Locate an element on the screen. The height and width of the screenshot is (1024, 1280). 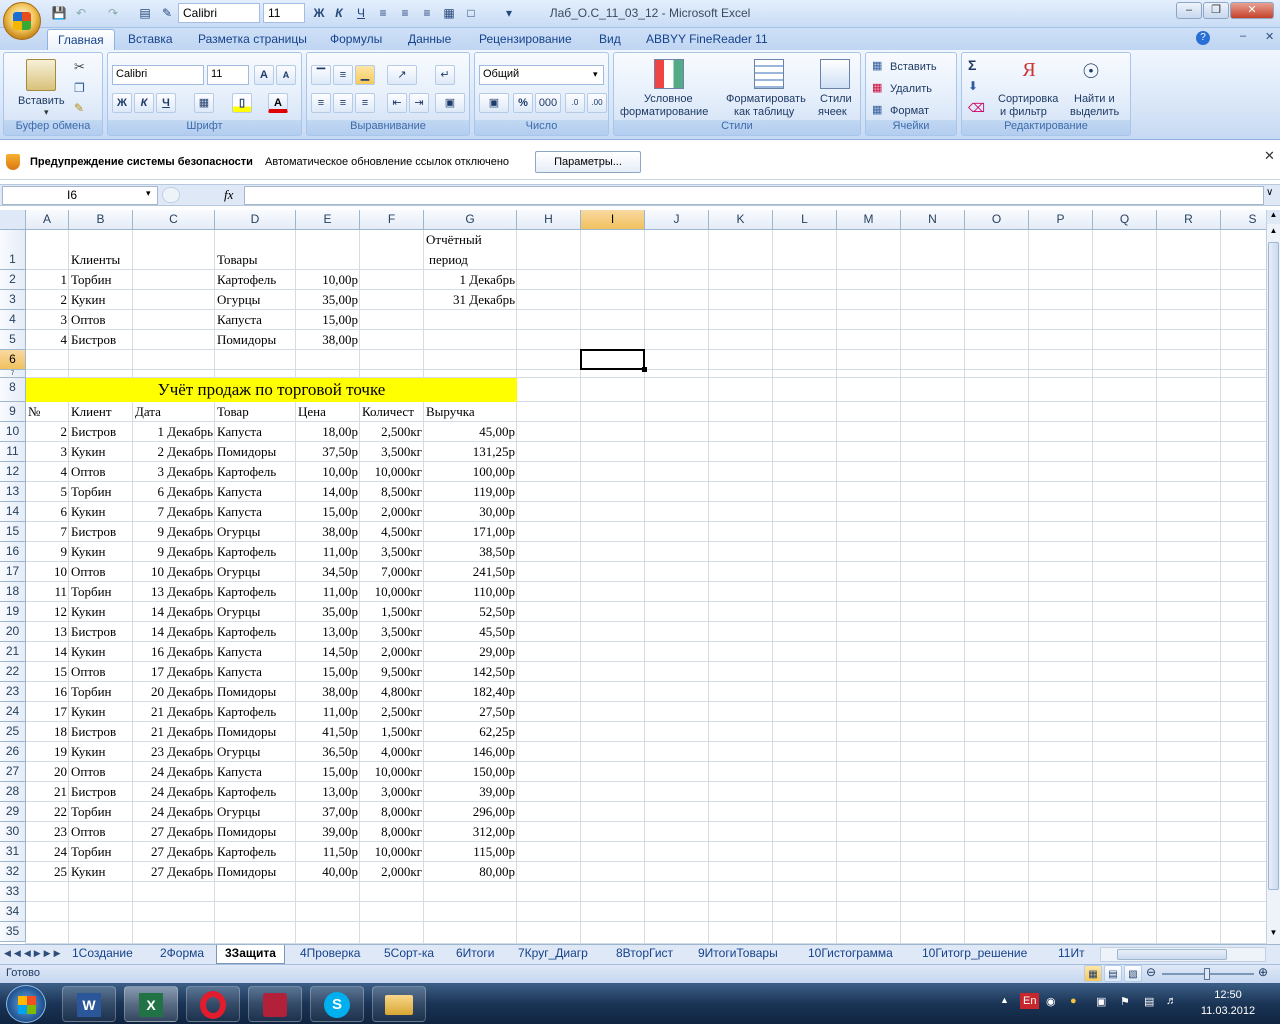
sheet-tab: 11Ит is located at coordinates (1071, 954).